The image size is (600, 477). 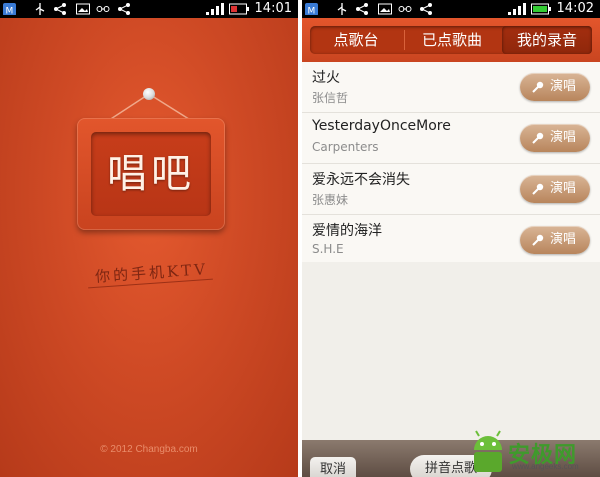 I want to click on top-tab-bar: 点歌台 已点歌曲 我的录音, so click(x=451, y=40).